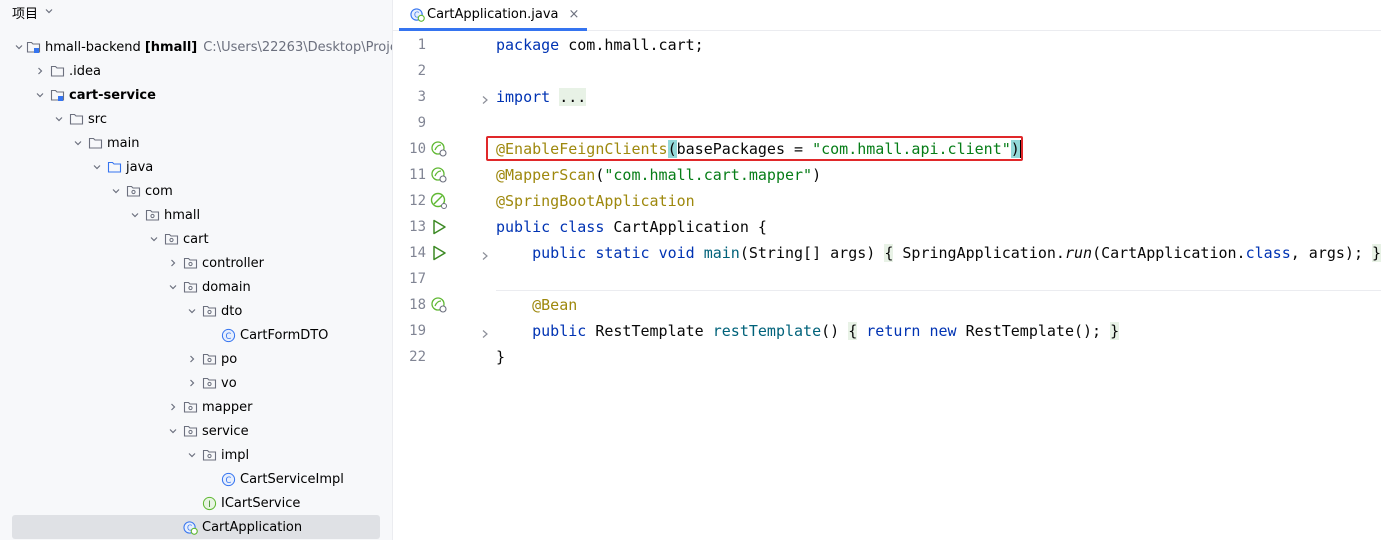 This screenshot has width=1381, height=540. I want to click on tree-item-idea: .idea, so click(196, 71).